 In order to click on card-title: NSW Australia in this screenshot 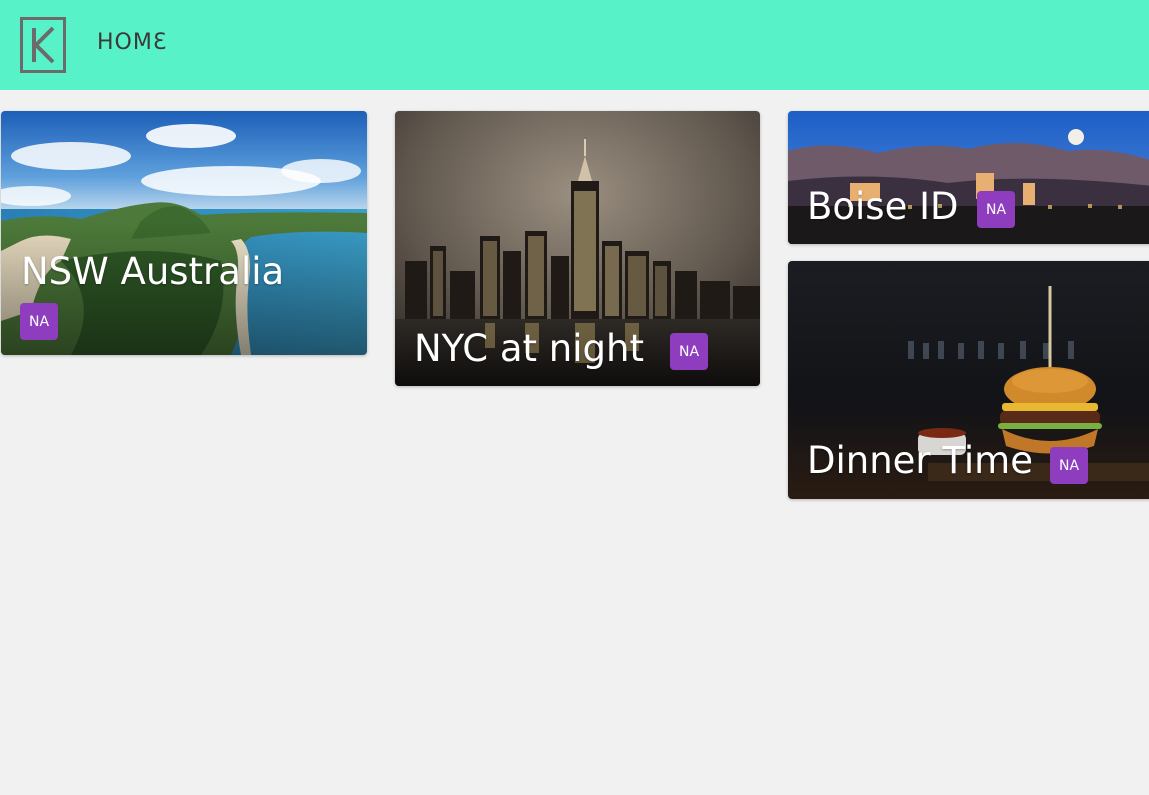, I will do `click(153, 271)`.